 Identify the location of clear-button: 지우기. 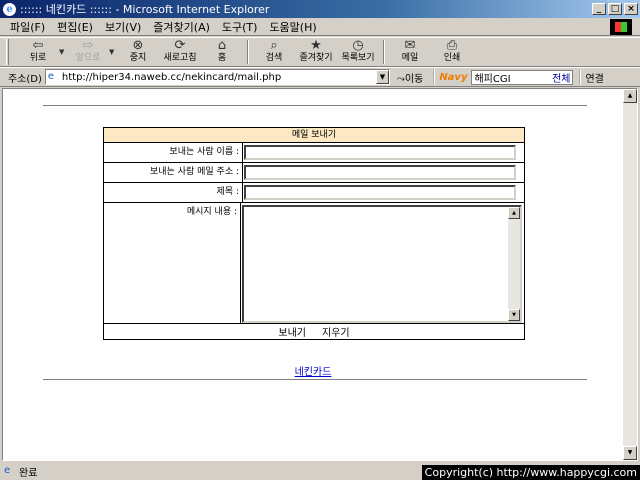
(336, 331).